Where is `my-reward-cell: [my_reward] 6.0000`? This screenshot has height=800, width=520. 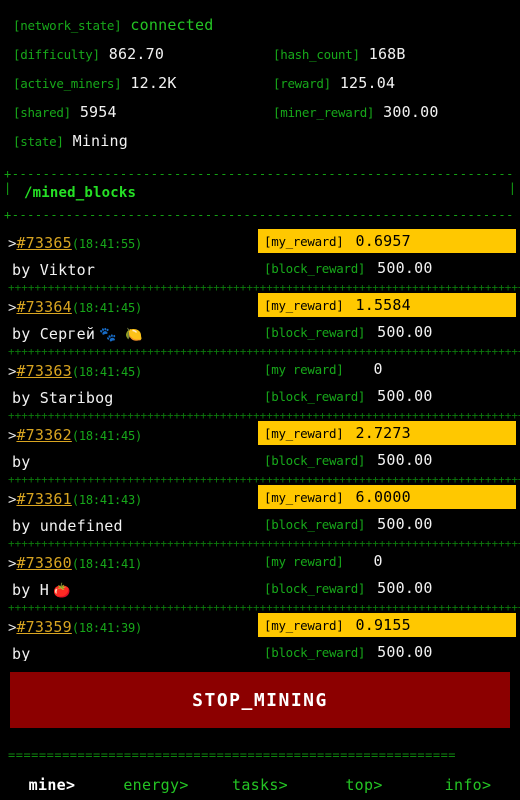
my-reward-cell: [my_reward] 6.0000 is located at coordinates (387, 497).